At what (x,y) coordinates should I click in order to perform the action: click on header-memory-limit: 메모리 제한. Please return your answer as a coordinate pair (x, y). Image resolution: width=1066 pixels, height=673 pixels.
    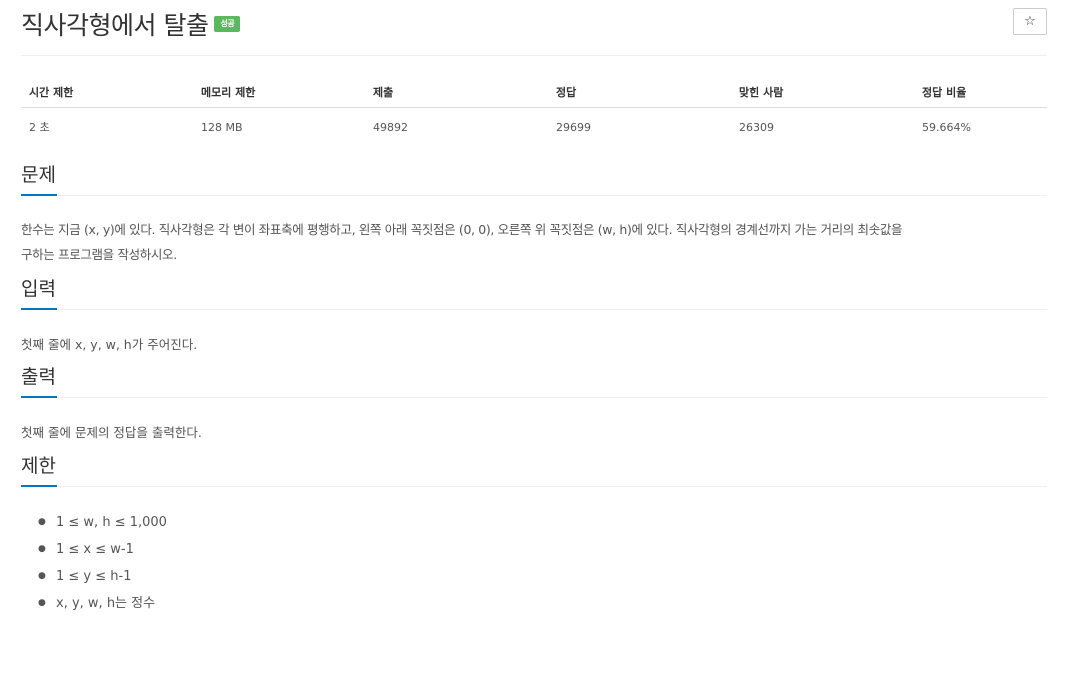
    Looking at the image, I should click on (279, 94).